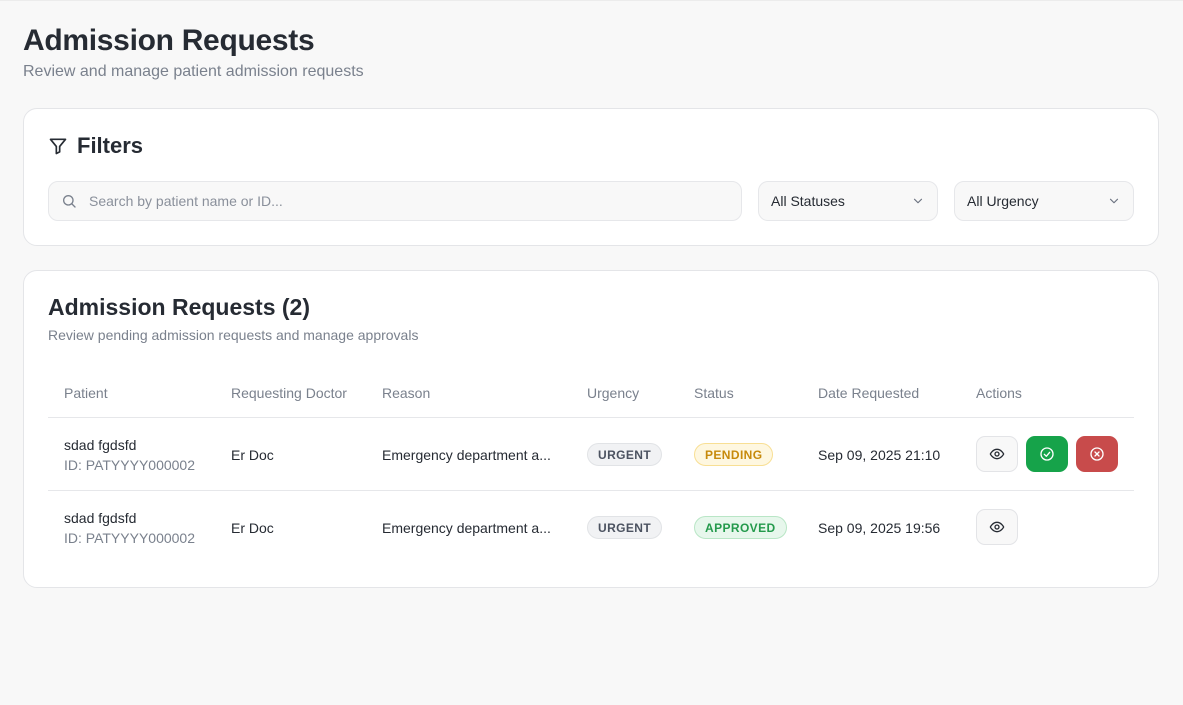 The width and height of the screenshot is (1183, 705). I want to click on requests-title: Admission Requests (2), so click(179, 307).